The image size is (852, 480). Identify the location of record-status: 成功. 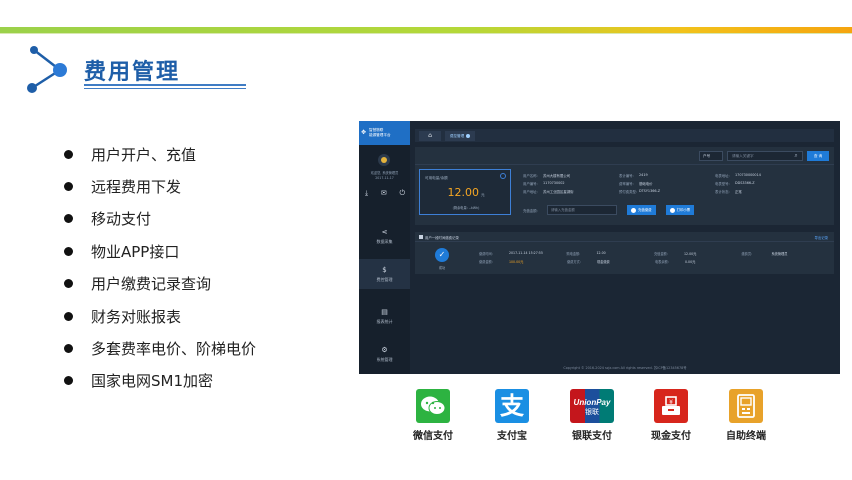
(442, 268).